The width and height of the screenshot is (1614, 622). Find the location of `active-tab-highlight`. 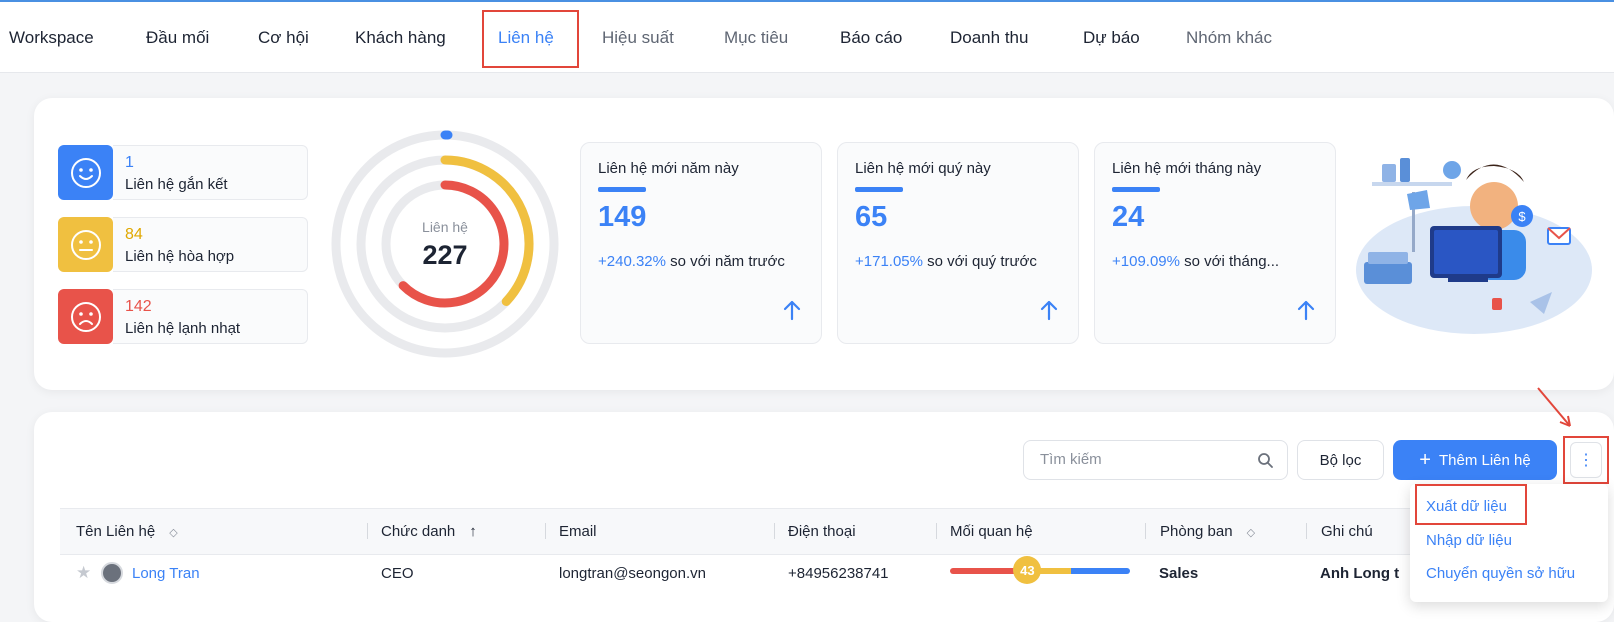

active-tab-highlight is located at coordinates (530, 39).